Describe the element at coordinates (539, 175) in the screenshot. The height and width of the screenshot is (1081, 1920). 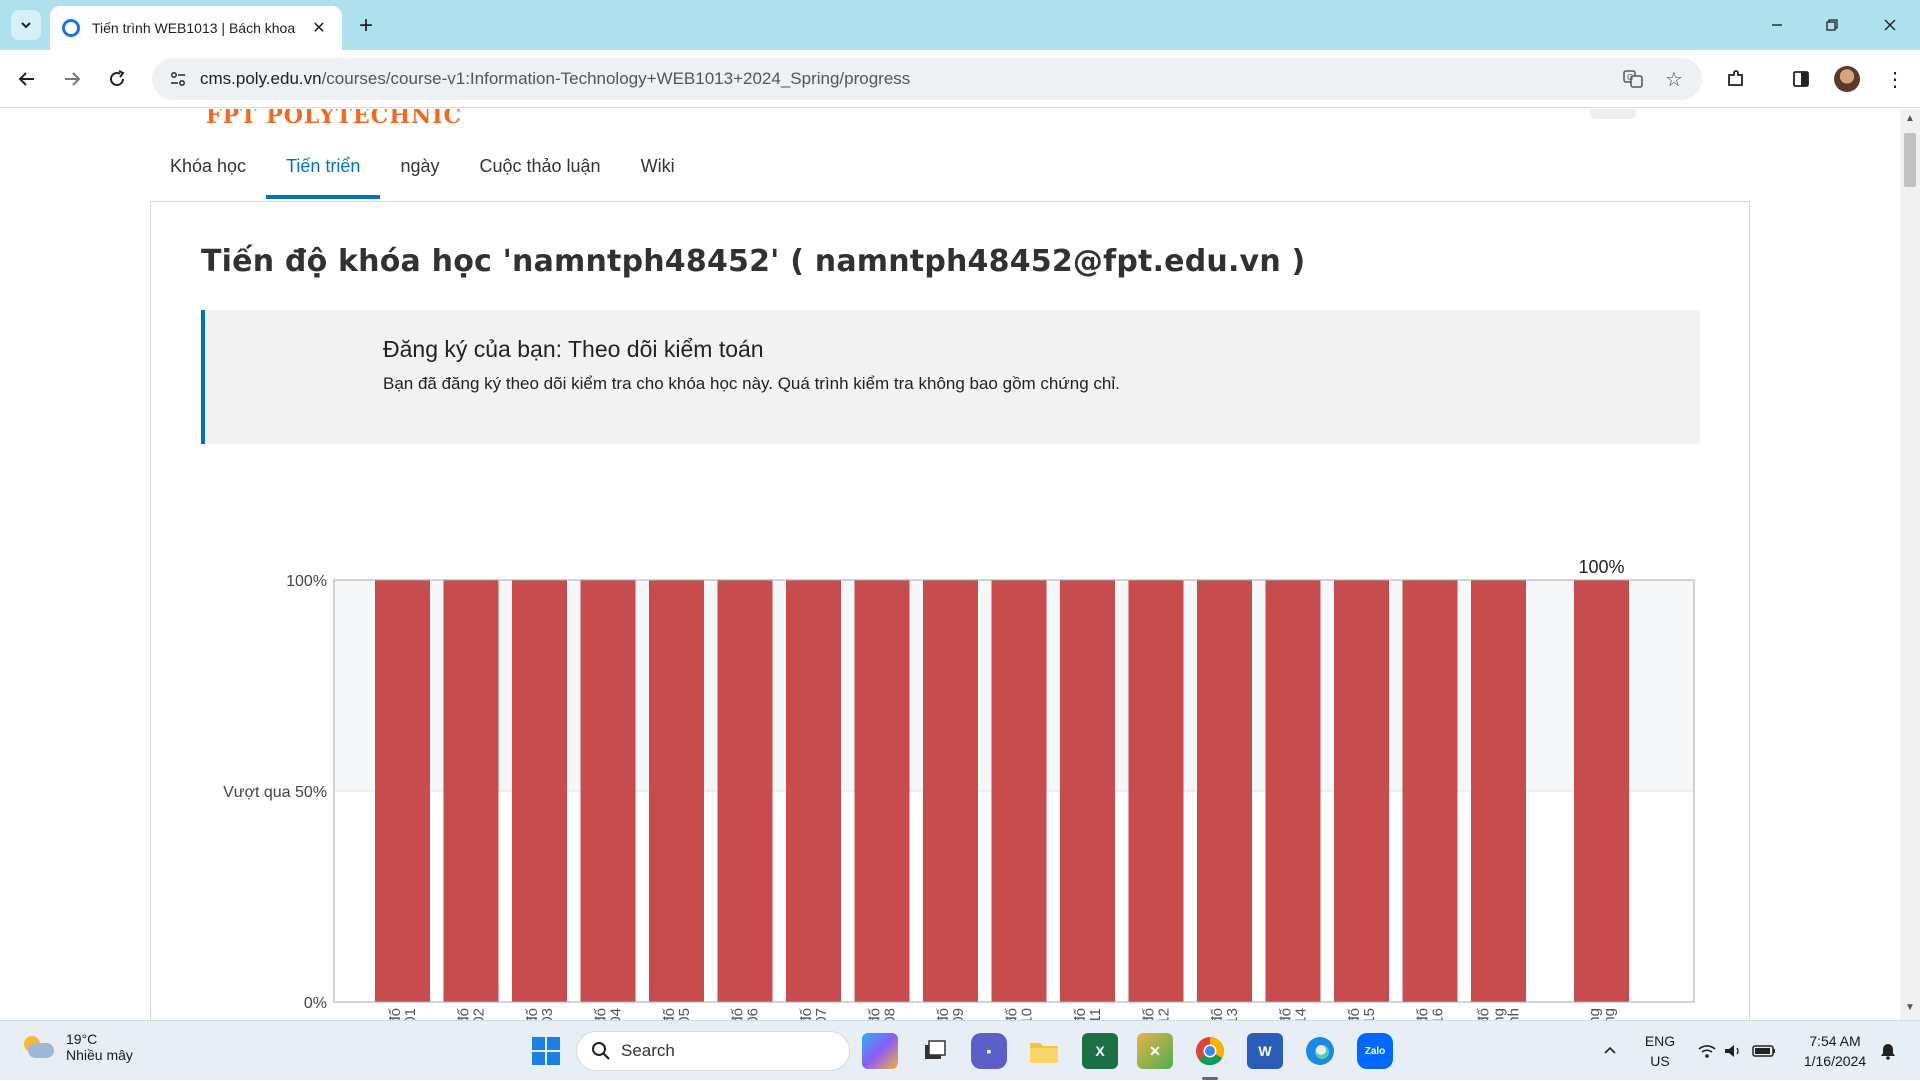
I see `tab-discussion: Cuộc thảo luận` at that location.